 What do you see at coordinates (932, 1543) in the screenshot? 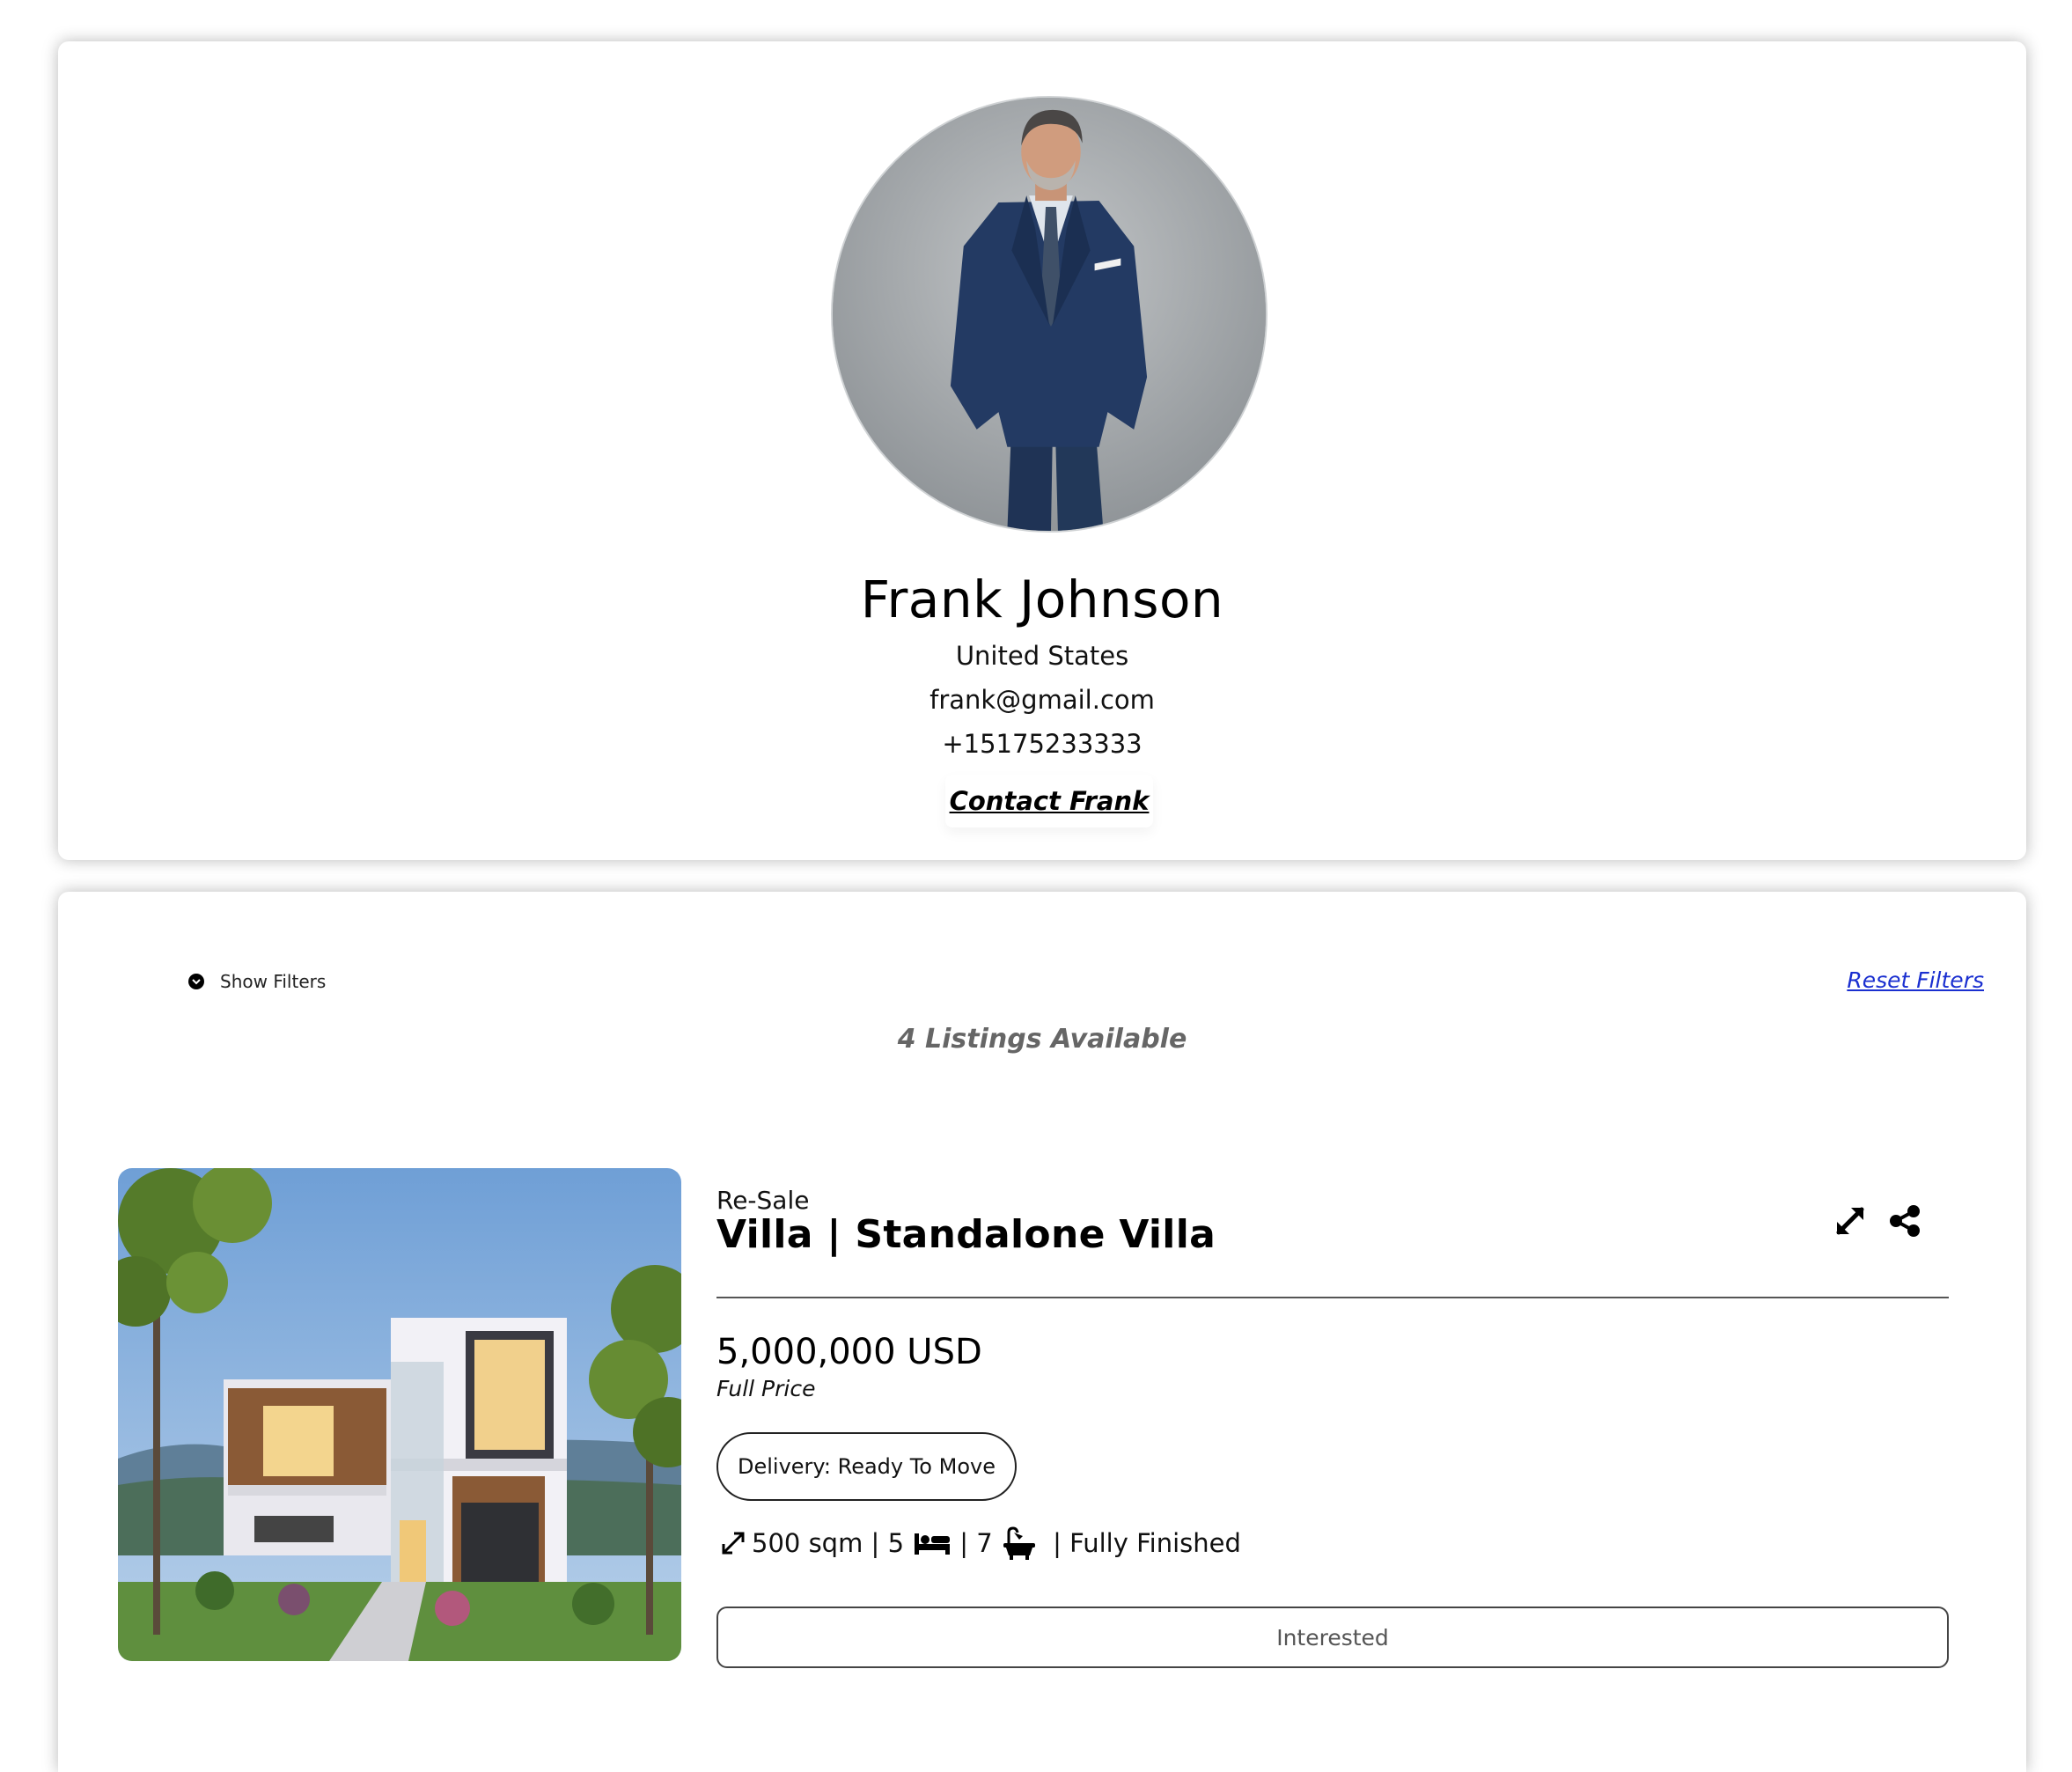
I see `bed-icon` at bounding box center [932, 1543].